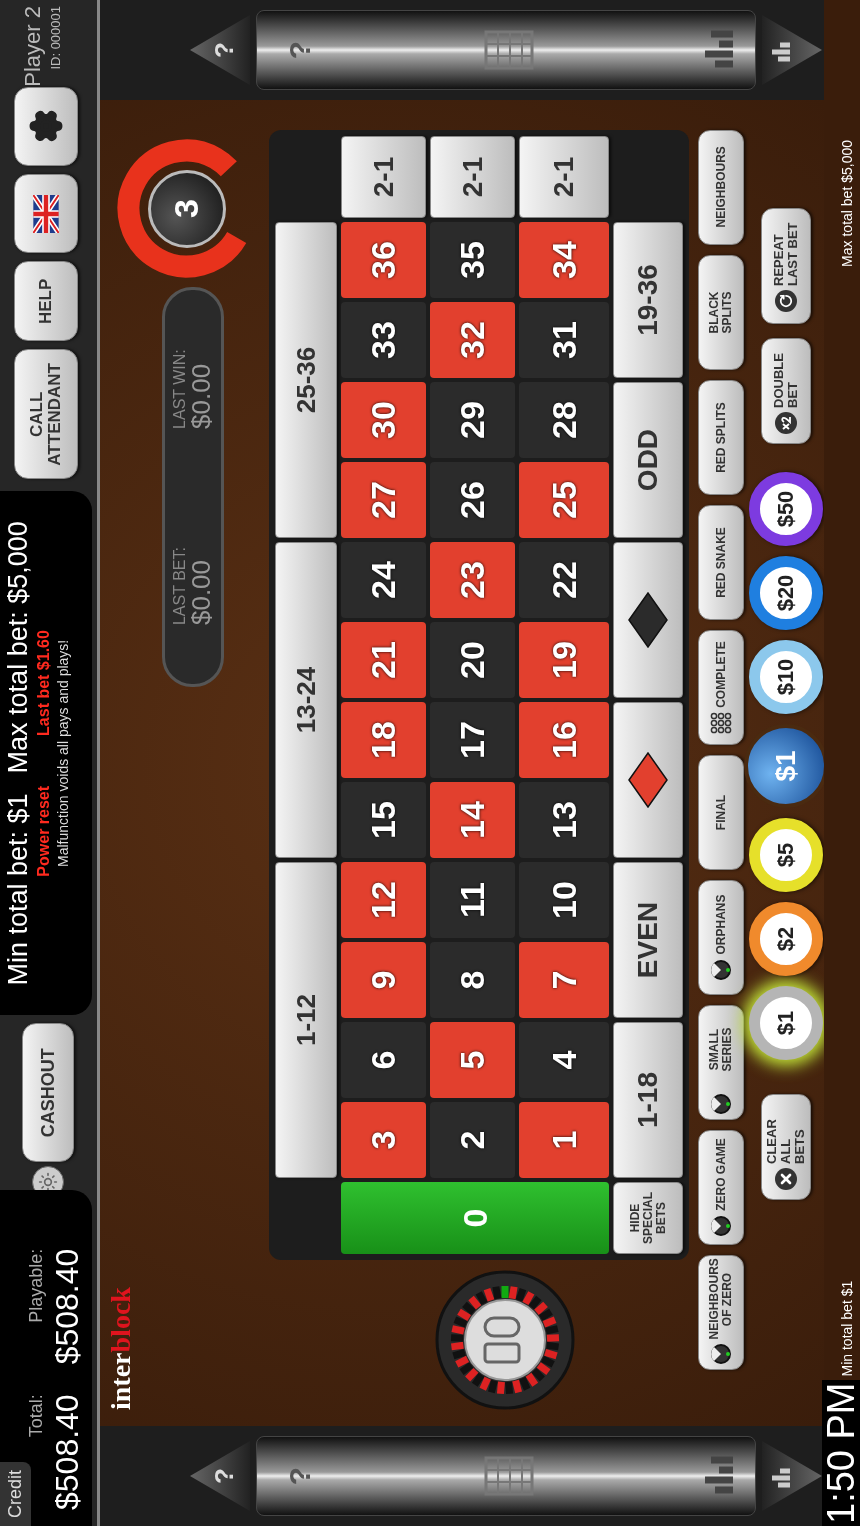 This screenshot has height=1526, width=860. Describe the element at coordinates (721, 1312) in the screenshot. I see `special-bet-button: NEIGHBOURS OF ZERO` at that location.